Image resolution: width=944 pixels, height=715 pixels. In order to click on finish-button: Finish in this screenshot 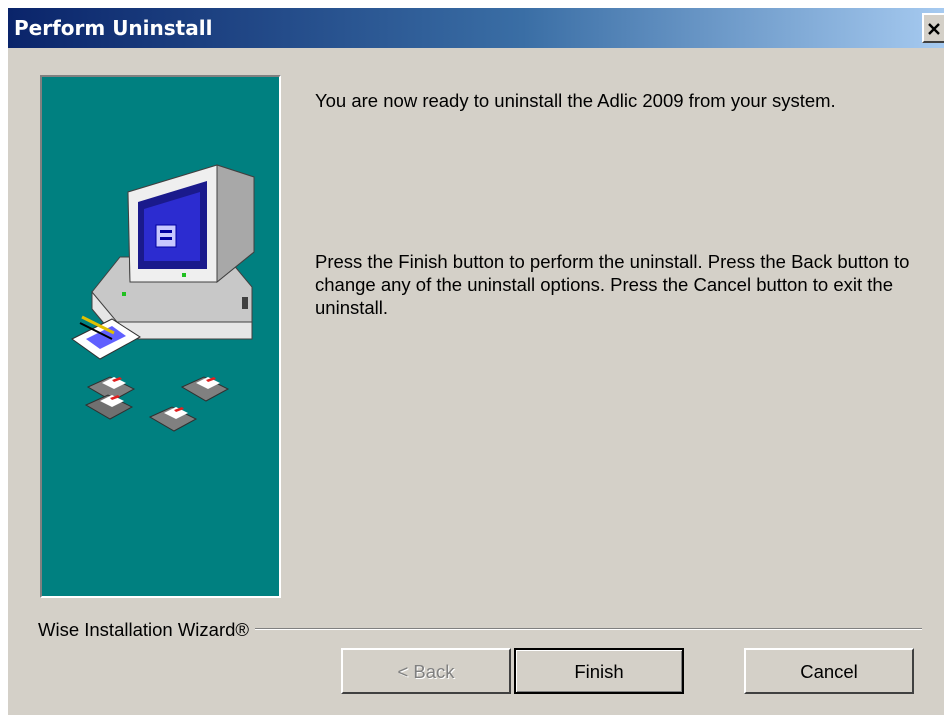, I will do `click(599, 671)`.